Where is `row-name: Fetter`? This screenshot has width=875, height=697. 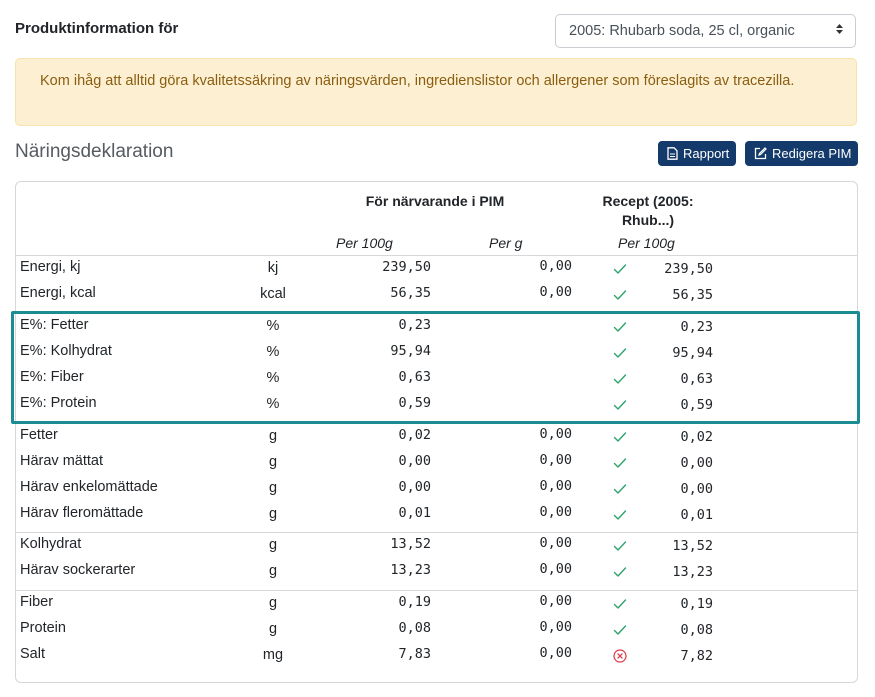
row-name: Fetter is located at coordinates (39, 435).